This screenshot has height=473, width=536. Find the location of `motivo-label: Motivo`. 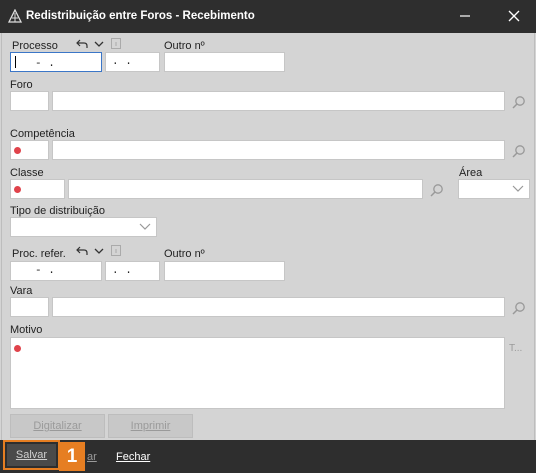

motivo-label: Motivo is located at coordinates (26, 330).